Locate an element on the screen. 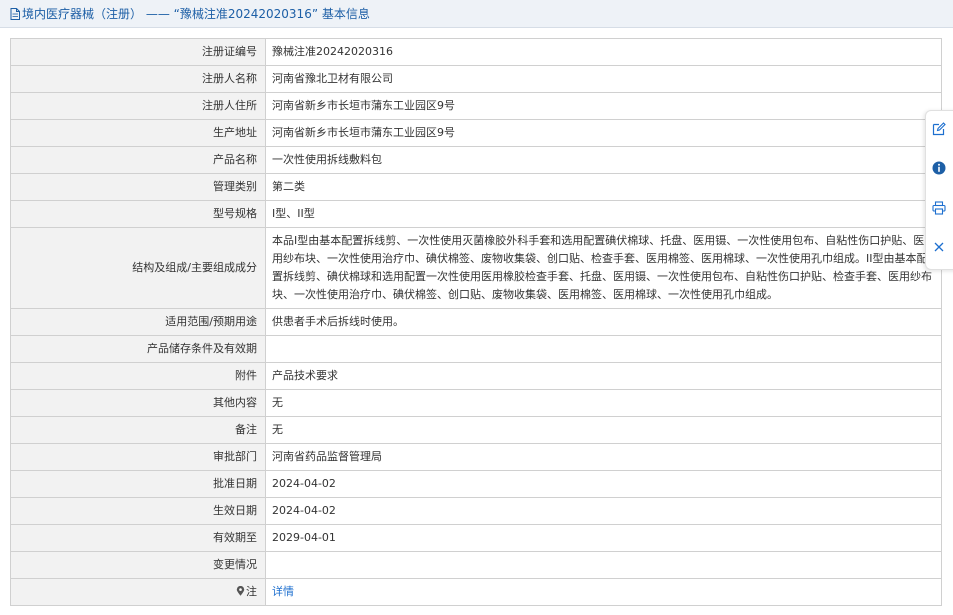 Image resolution: width=953 pixels, height=615 pixels. table-row: 生产地址 河南省新乡市长垣市蒲东工业园区9号 is located at coordinates (476, 133).